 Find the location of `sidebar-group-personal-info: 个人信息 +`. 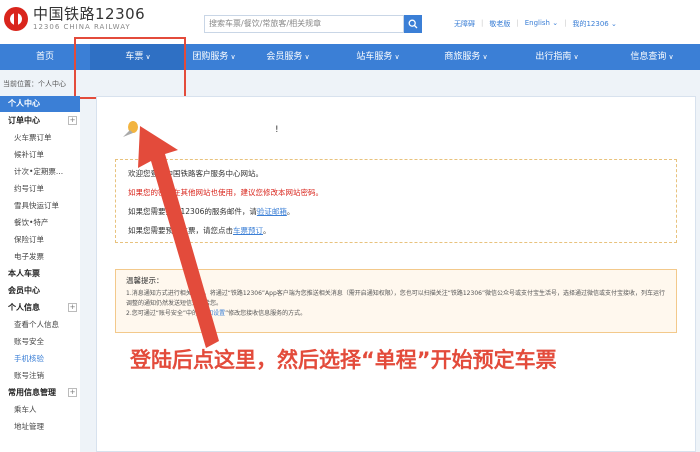

sidebar-group-personal-info: 个人信息 + is located at coordinates (40, 307).